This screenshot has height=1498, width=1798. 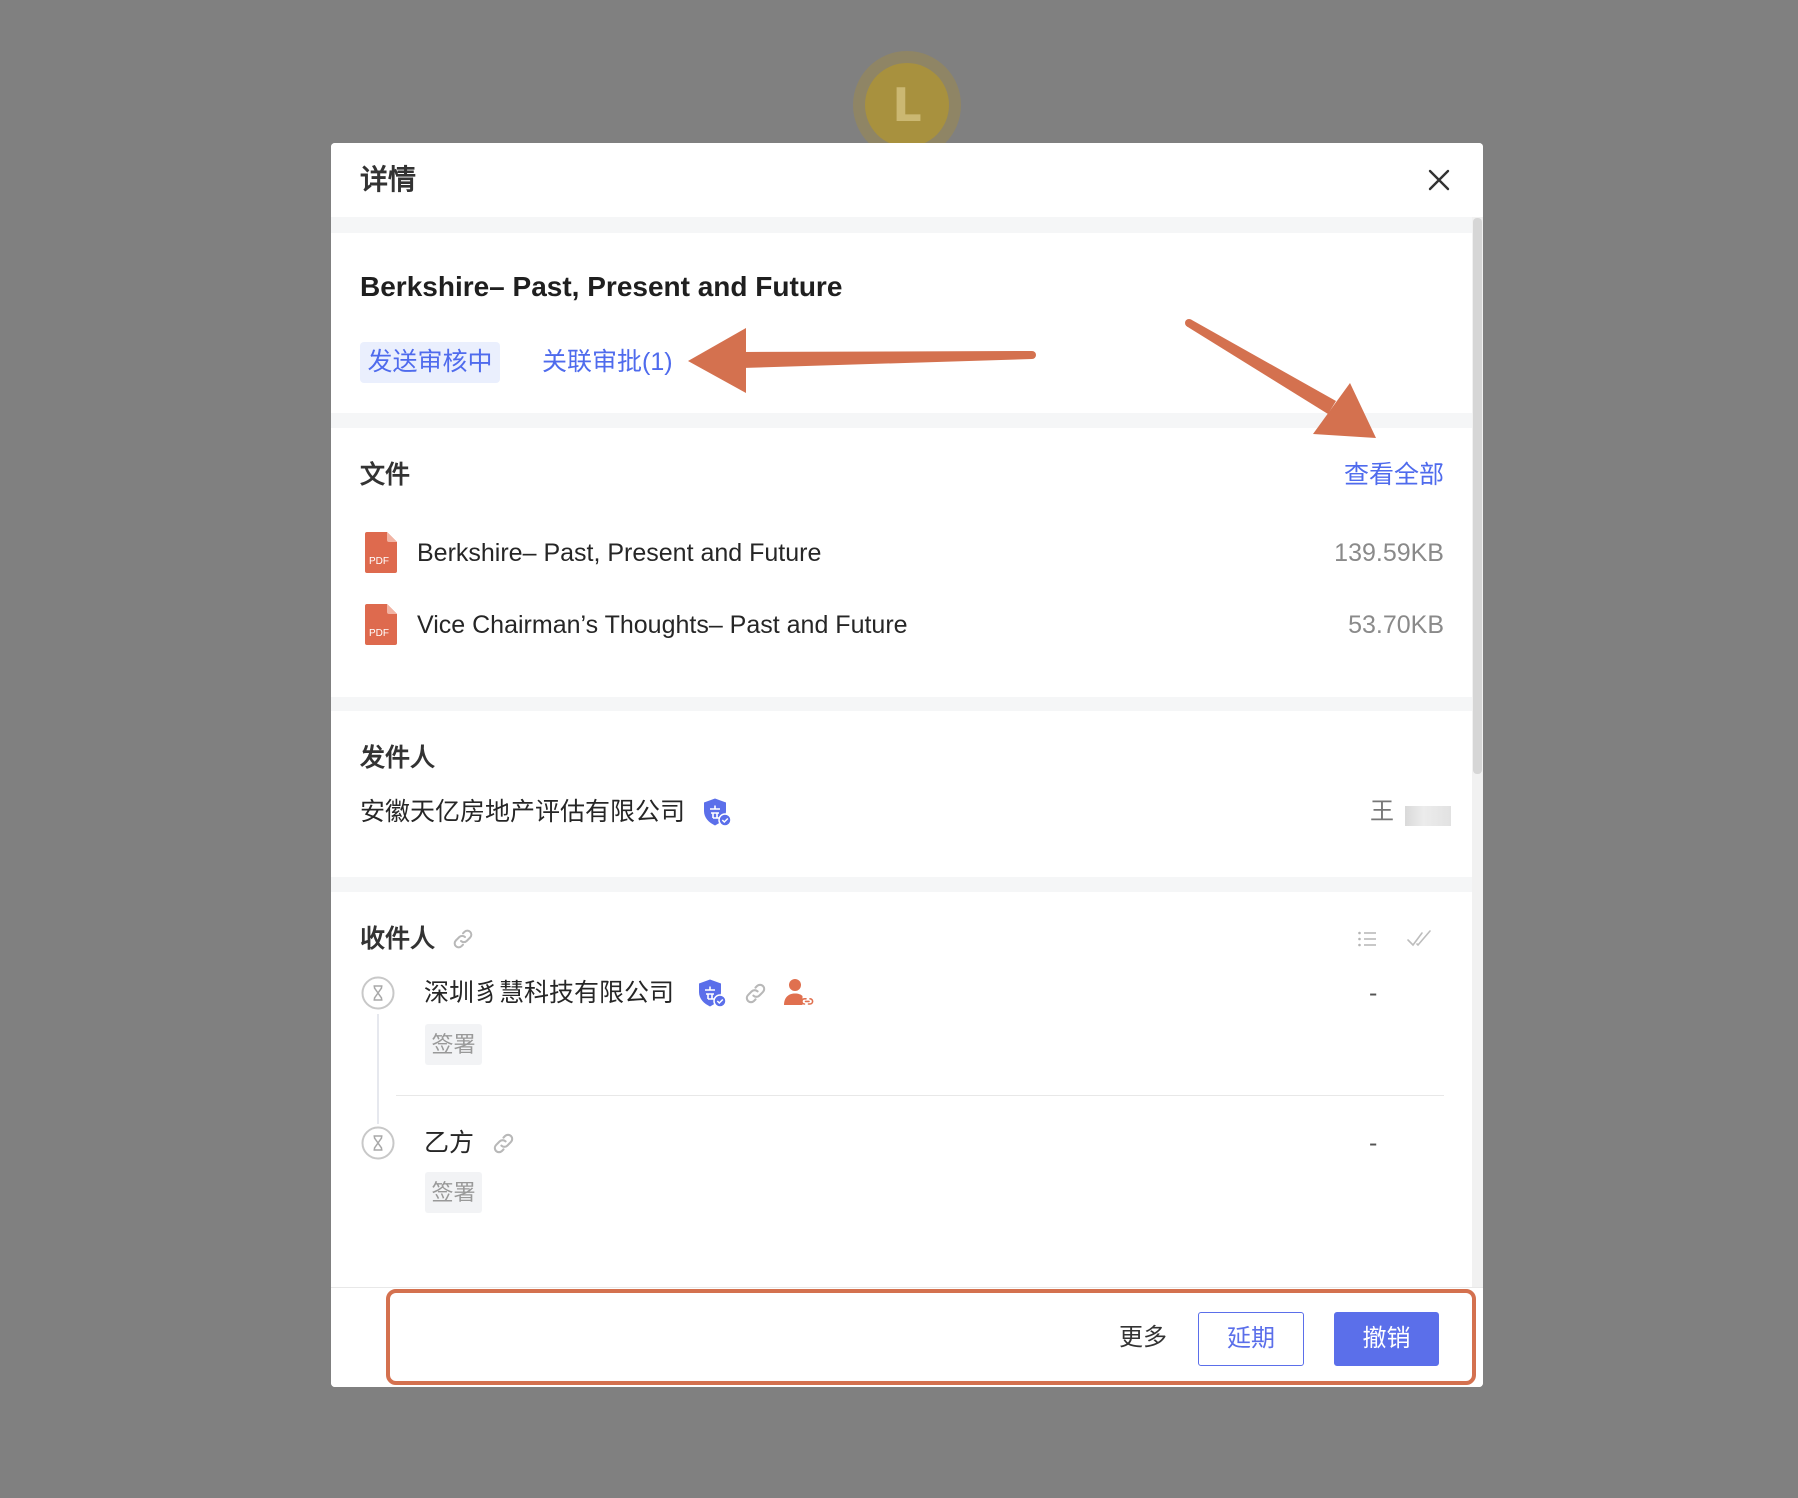 I want to click on more-button: 更多, so click(x=1143, y=1338).